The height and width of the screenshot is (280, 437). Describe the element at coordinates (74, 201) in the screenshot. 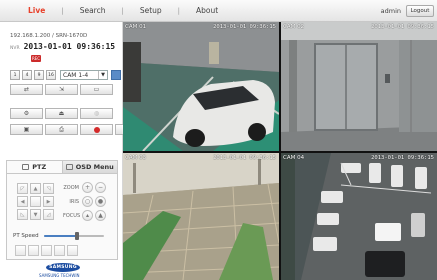

I see `iris-label: IRIS` at that location.